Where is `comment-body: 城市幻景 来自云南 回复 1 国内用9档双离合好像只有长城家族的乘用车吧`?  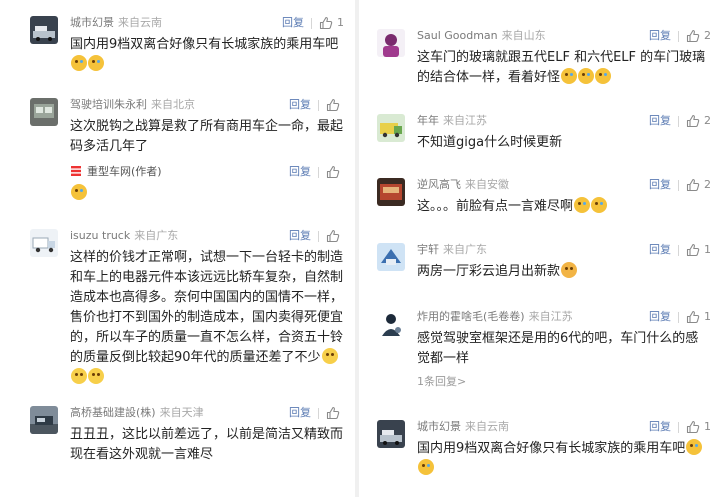 comment-body: 城市幻景 来自云南 回复 1 国内用9档双离合好像只有长城家族的乘用车吧 is located at coordinates (564, 448).